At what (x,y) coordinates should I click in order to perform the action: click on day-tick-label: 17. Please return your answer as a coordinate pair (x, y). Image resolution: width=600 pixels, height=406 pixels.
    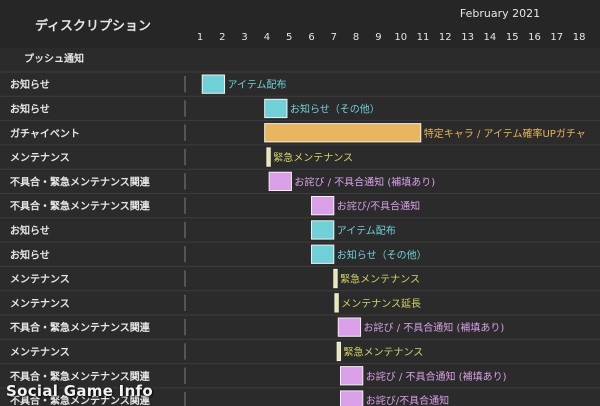
    Looking at the image, I should click on (556, 37).